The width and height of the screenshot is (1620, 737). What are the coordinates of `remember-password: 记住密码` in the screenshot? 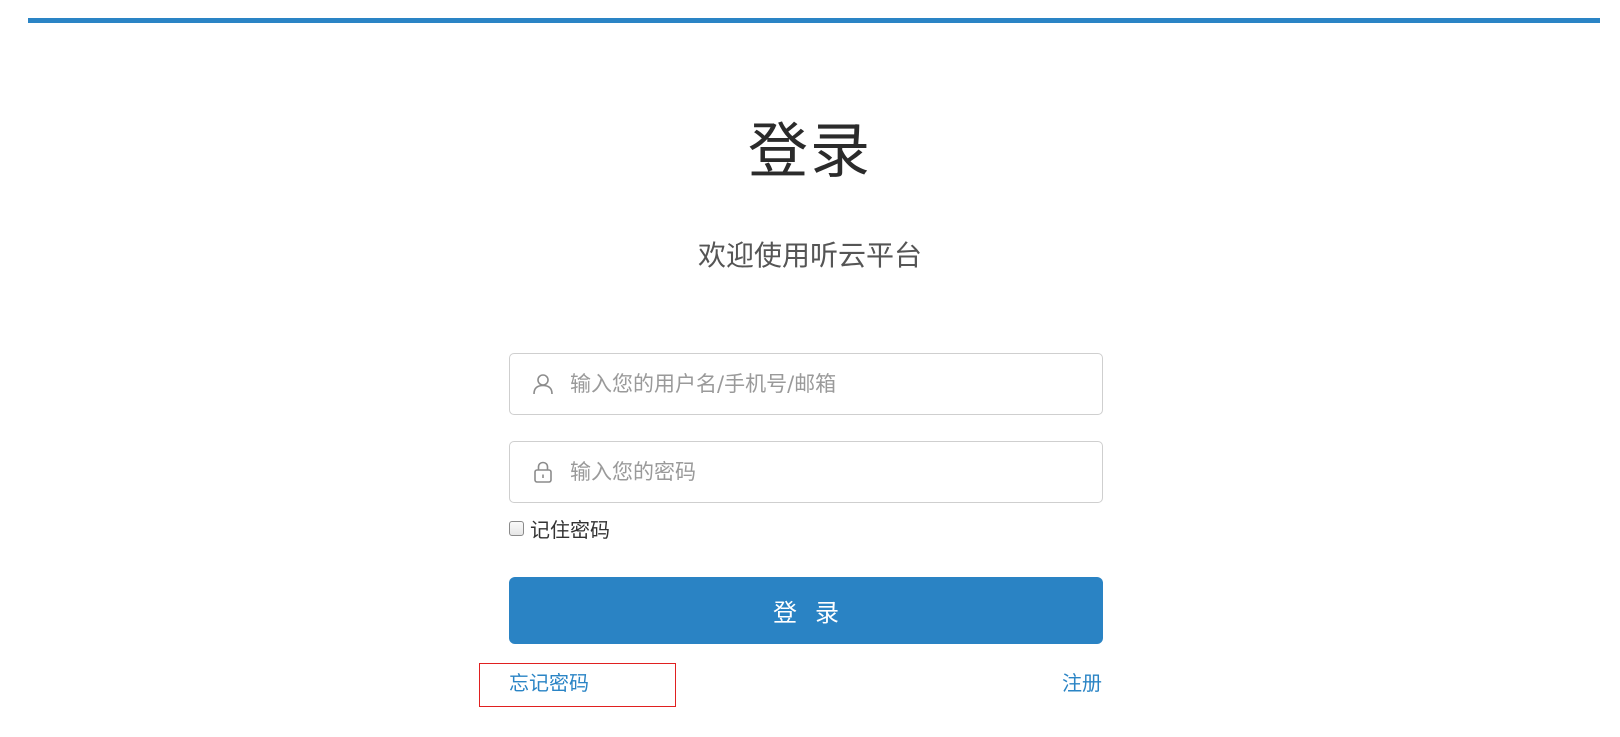 It's located at (559, 528).